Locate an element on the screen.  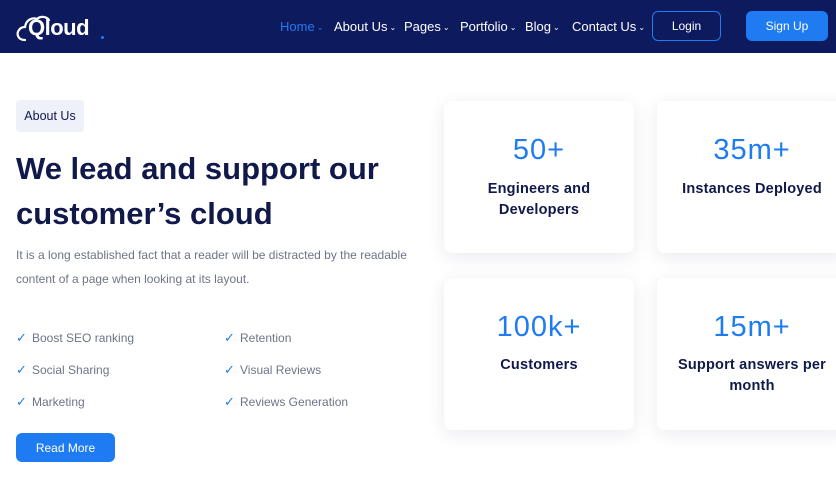
feature-item: ✓ Boost SEO ranking is located at coordinates (75, 338).